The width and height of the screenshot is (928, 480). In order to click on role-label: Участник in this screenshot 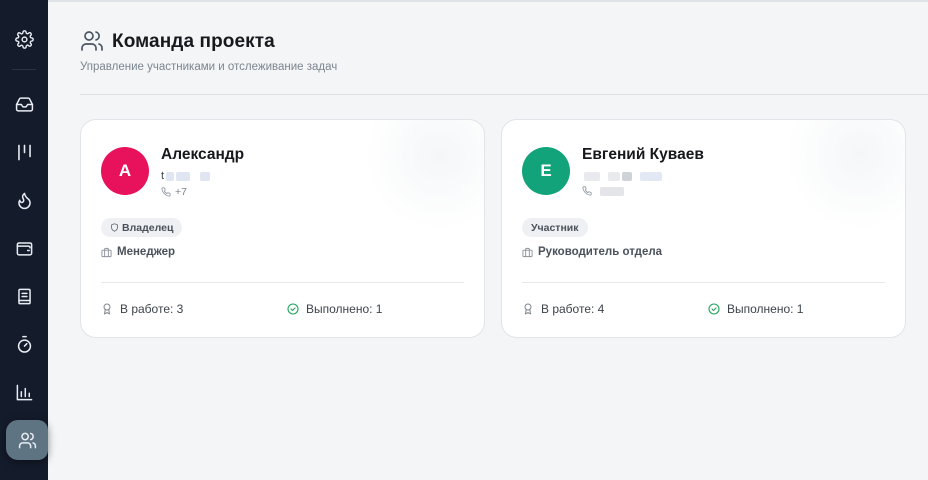, I will do `click(555, 227)`.